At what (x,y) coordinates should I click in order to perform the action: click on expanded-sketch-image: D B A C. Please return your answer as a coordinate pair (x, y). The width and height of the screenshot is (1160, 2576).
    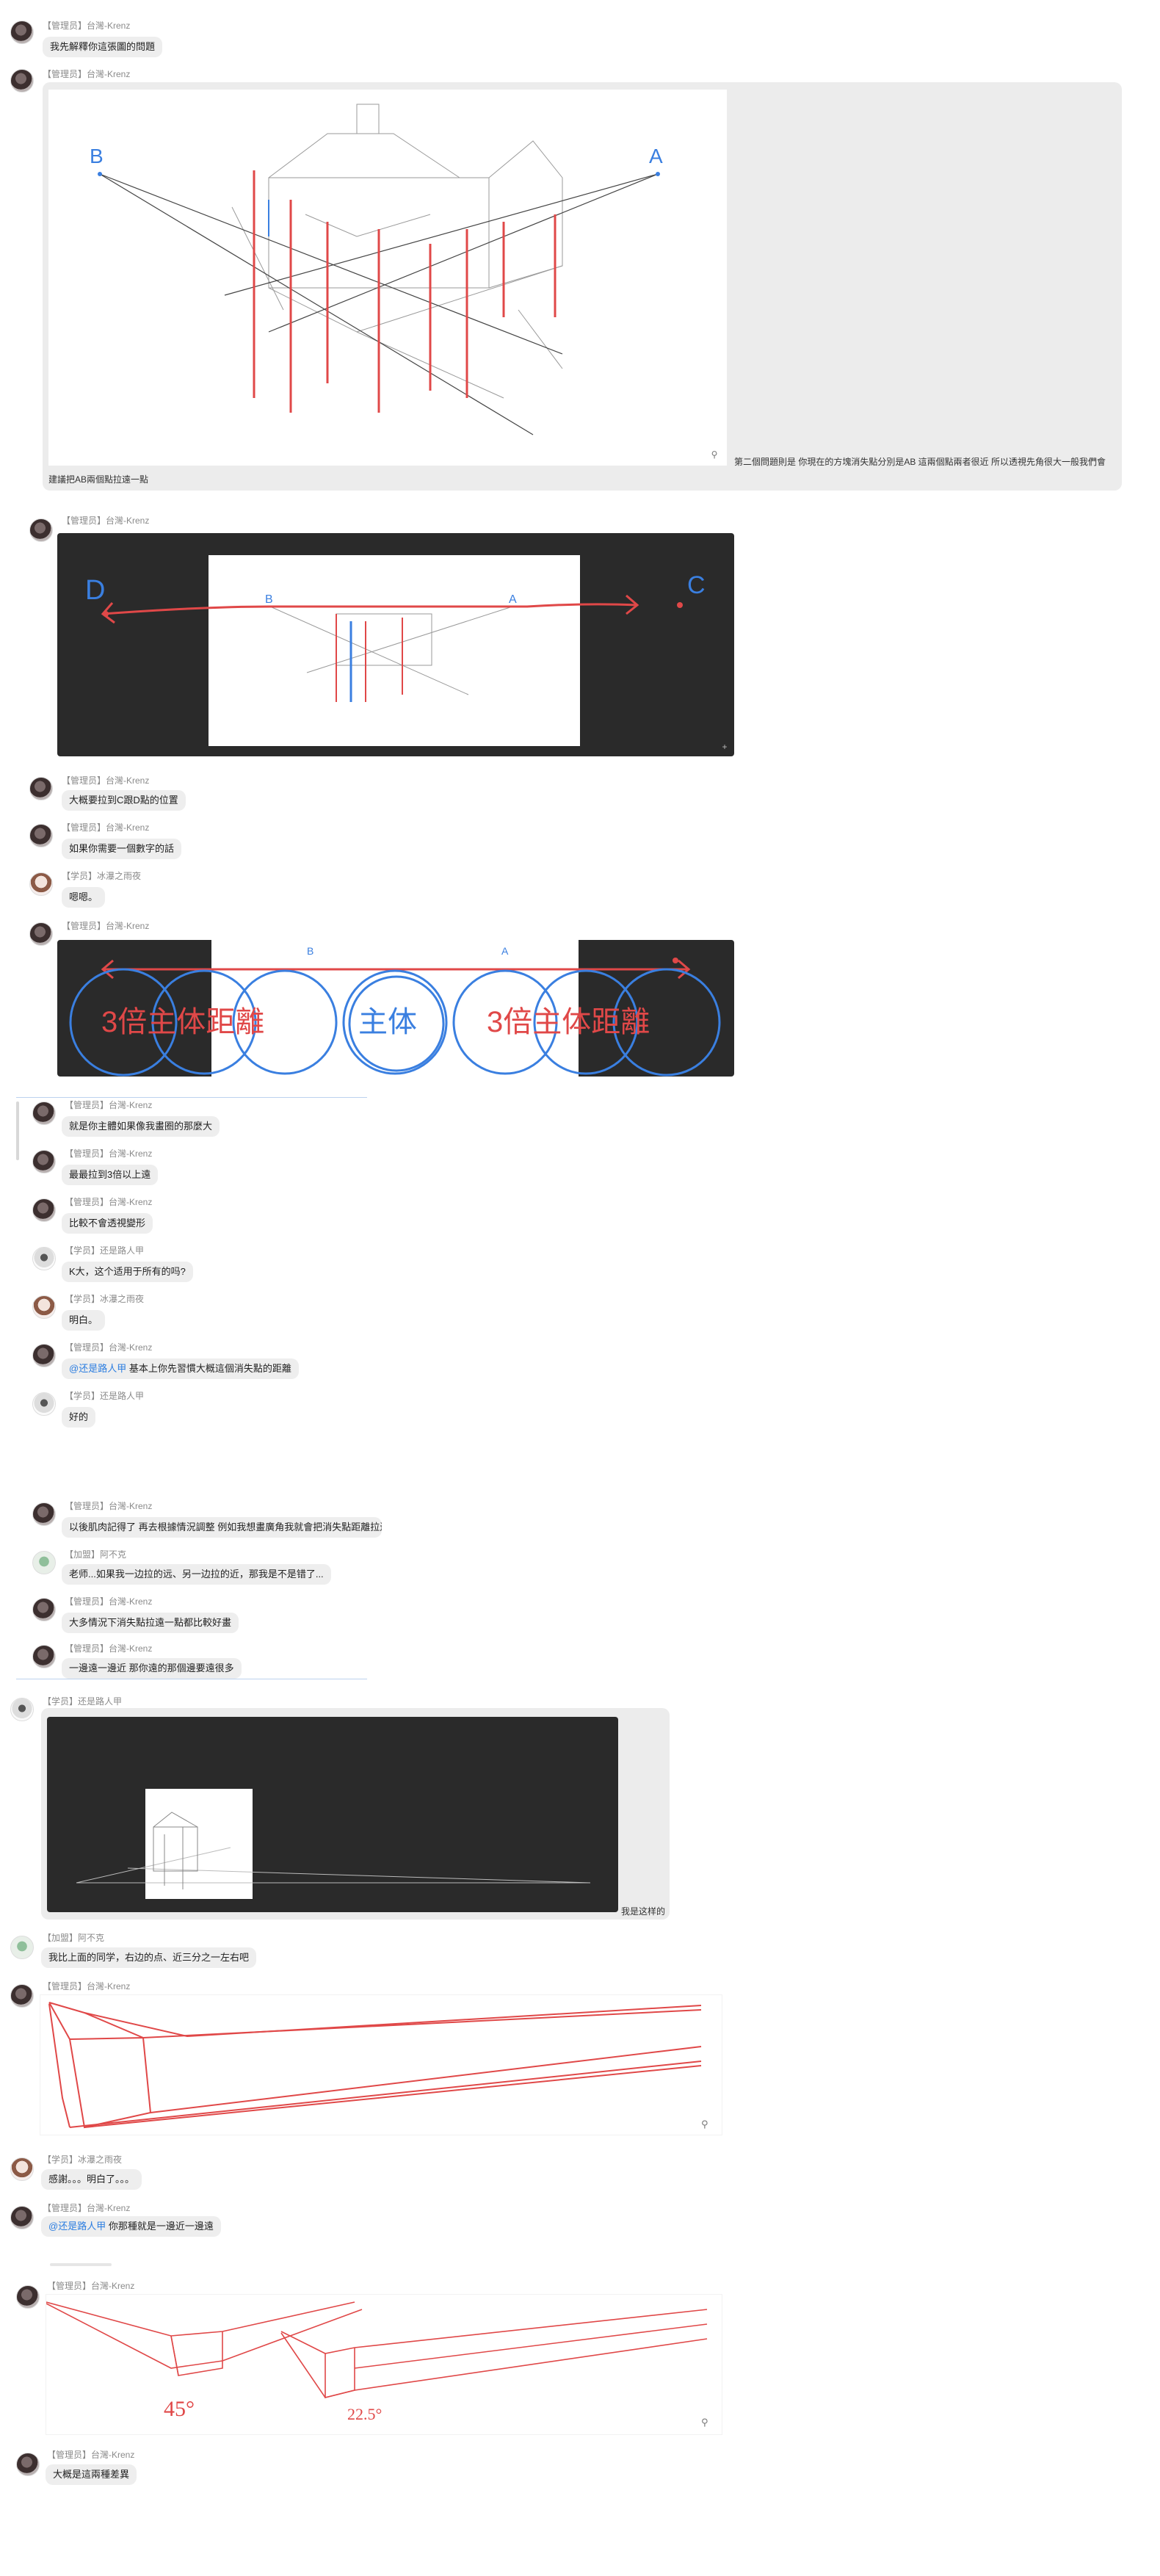
    Looking at the image, I should click on (395, 644).